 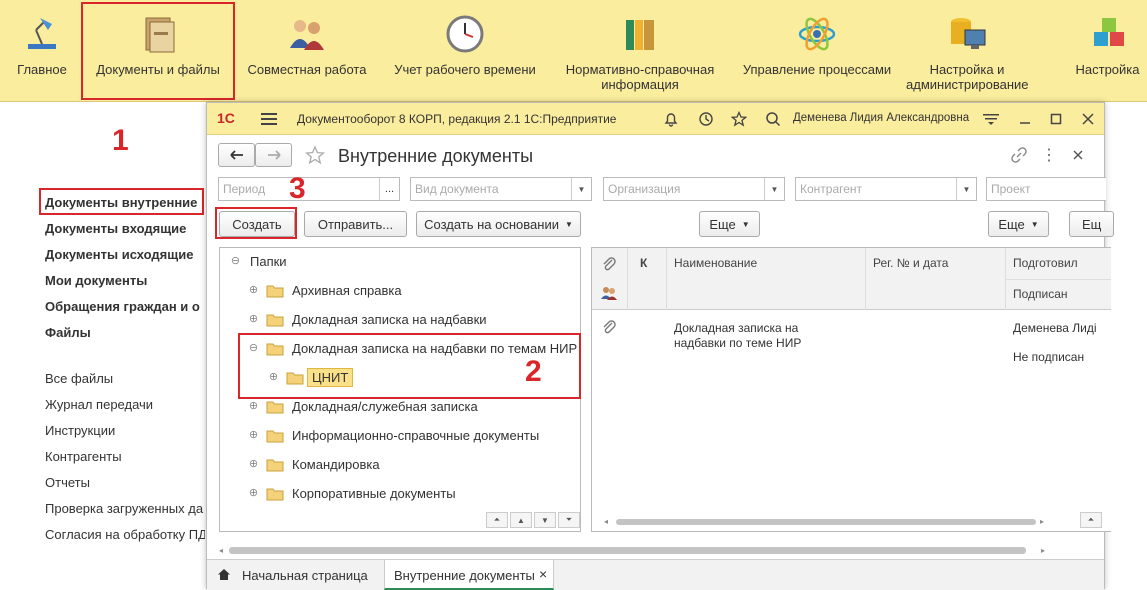 I want to click on nav-check-uploaded: Проверка загруженных да, so click(x=125, y=508).